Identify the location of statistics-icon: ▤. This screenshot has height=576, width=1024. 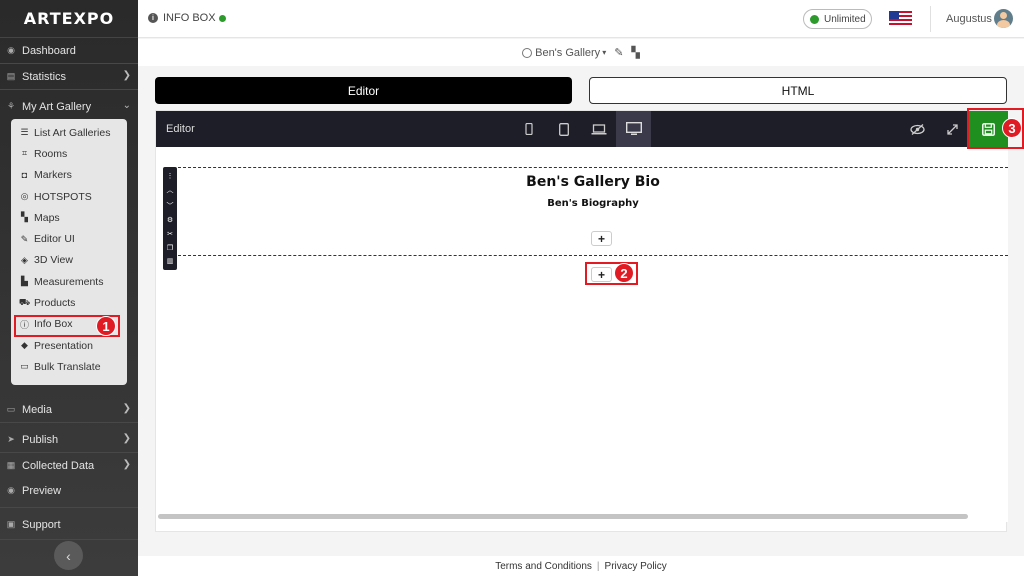
(11, 76).